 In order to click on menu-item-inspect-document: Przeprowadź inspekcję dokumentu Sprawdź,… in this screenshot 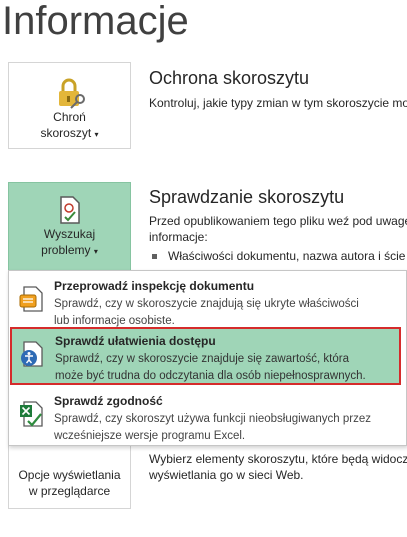, I will do `click(207, 301)`.